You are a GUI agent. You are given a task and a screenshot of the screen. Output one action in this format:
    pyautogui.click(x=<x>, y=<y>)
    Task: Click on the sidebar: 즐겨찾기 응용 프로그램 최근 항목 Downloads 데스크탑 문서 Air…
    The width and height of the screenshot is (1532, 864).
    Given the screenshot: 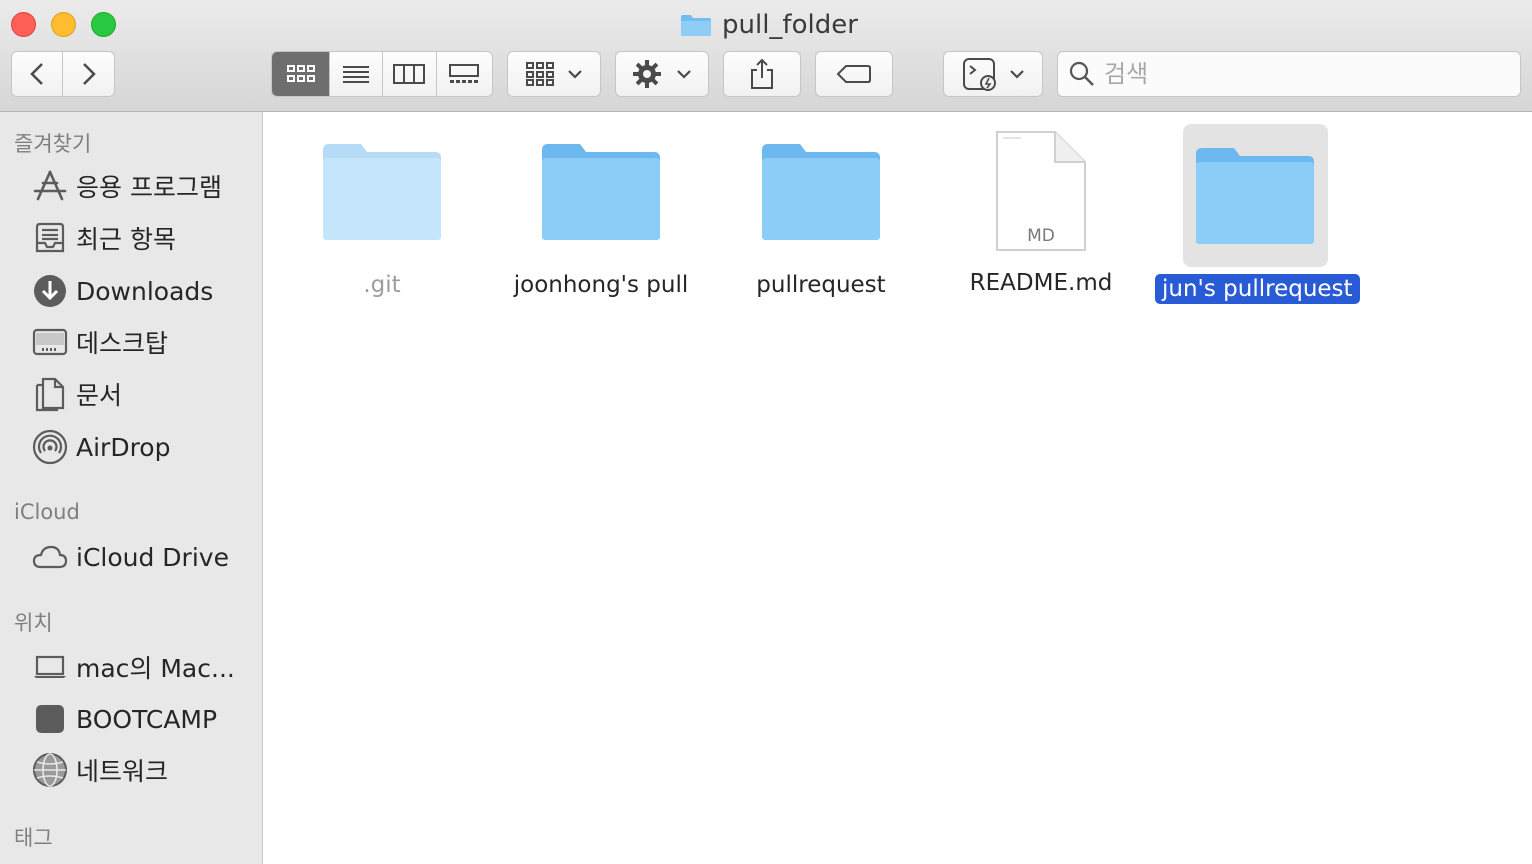 What is the action you would take?
    pyautogui.click(x=131, y=488)
    